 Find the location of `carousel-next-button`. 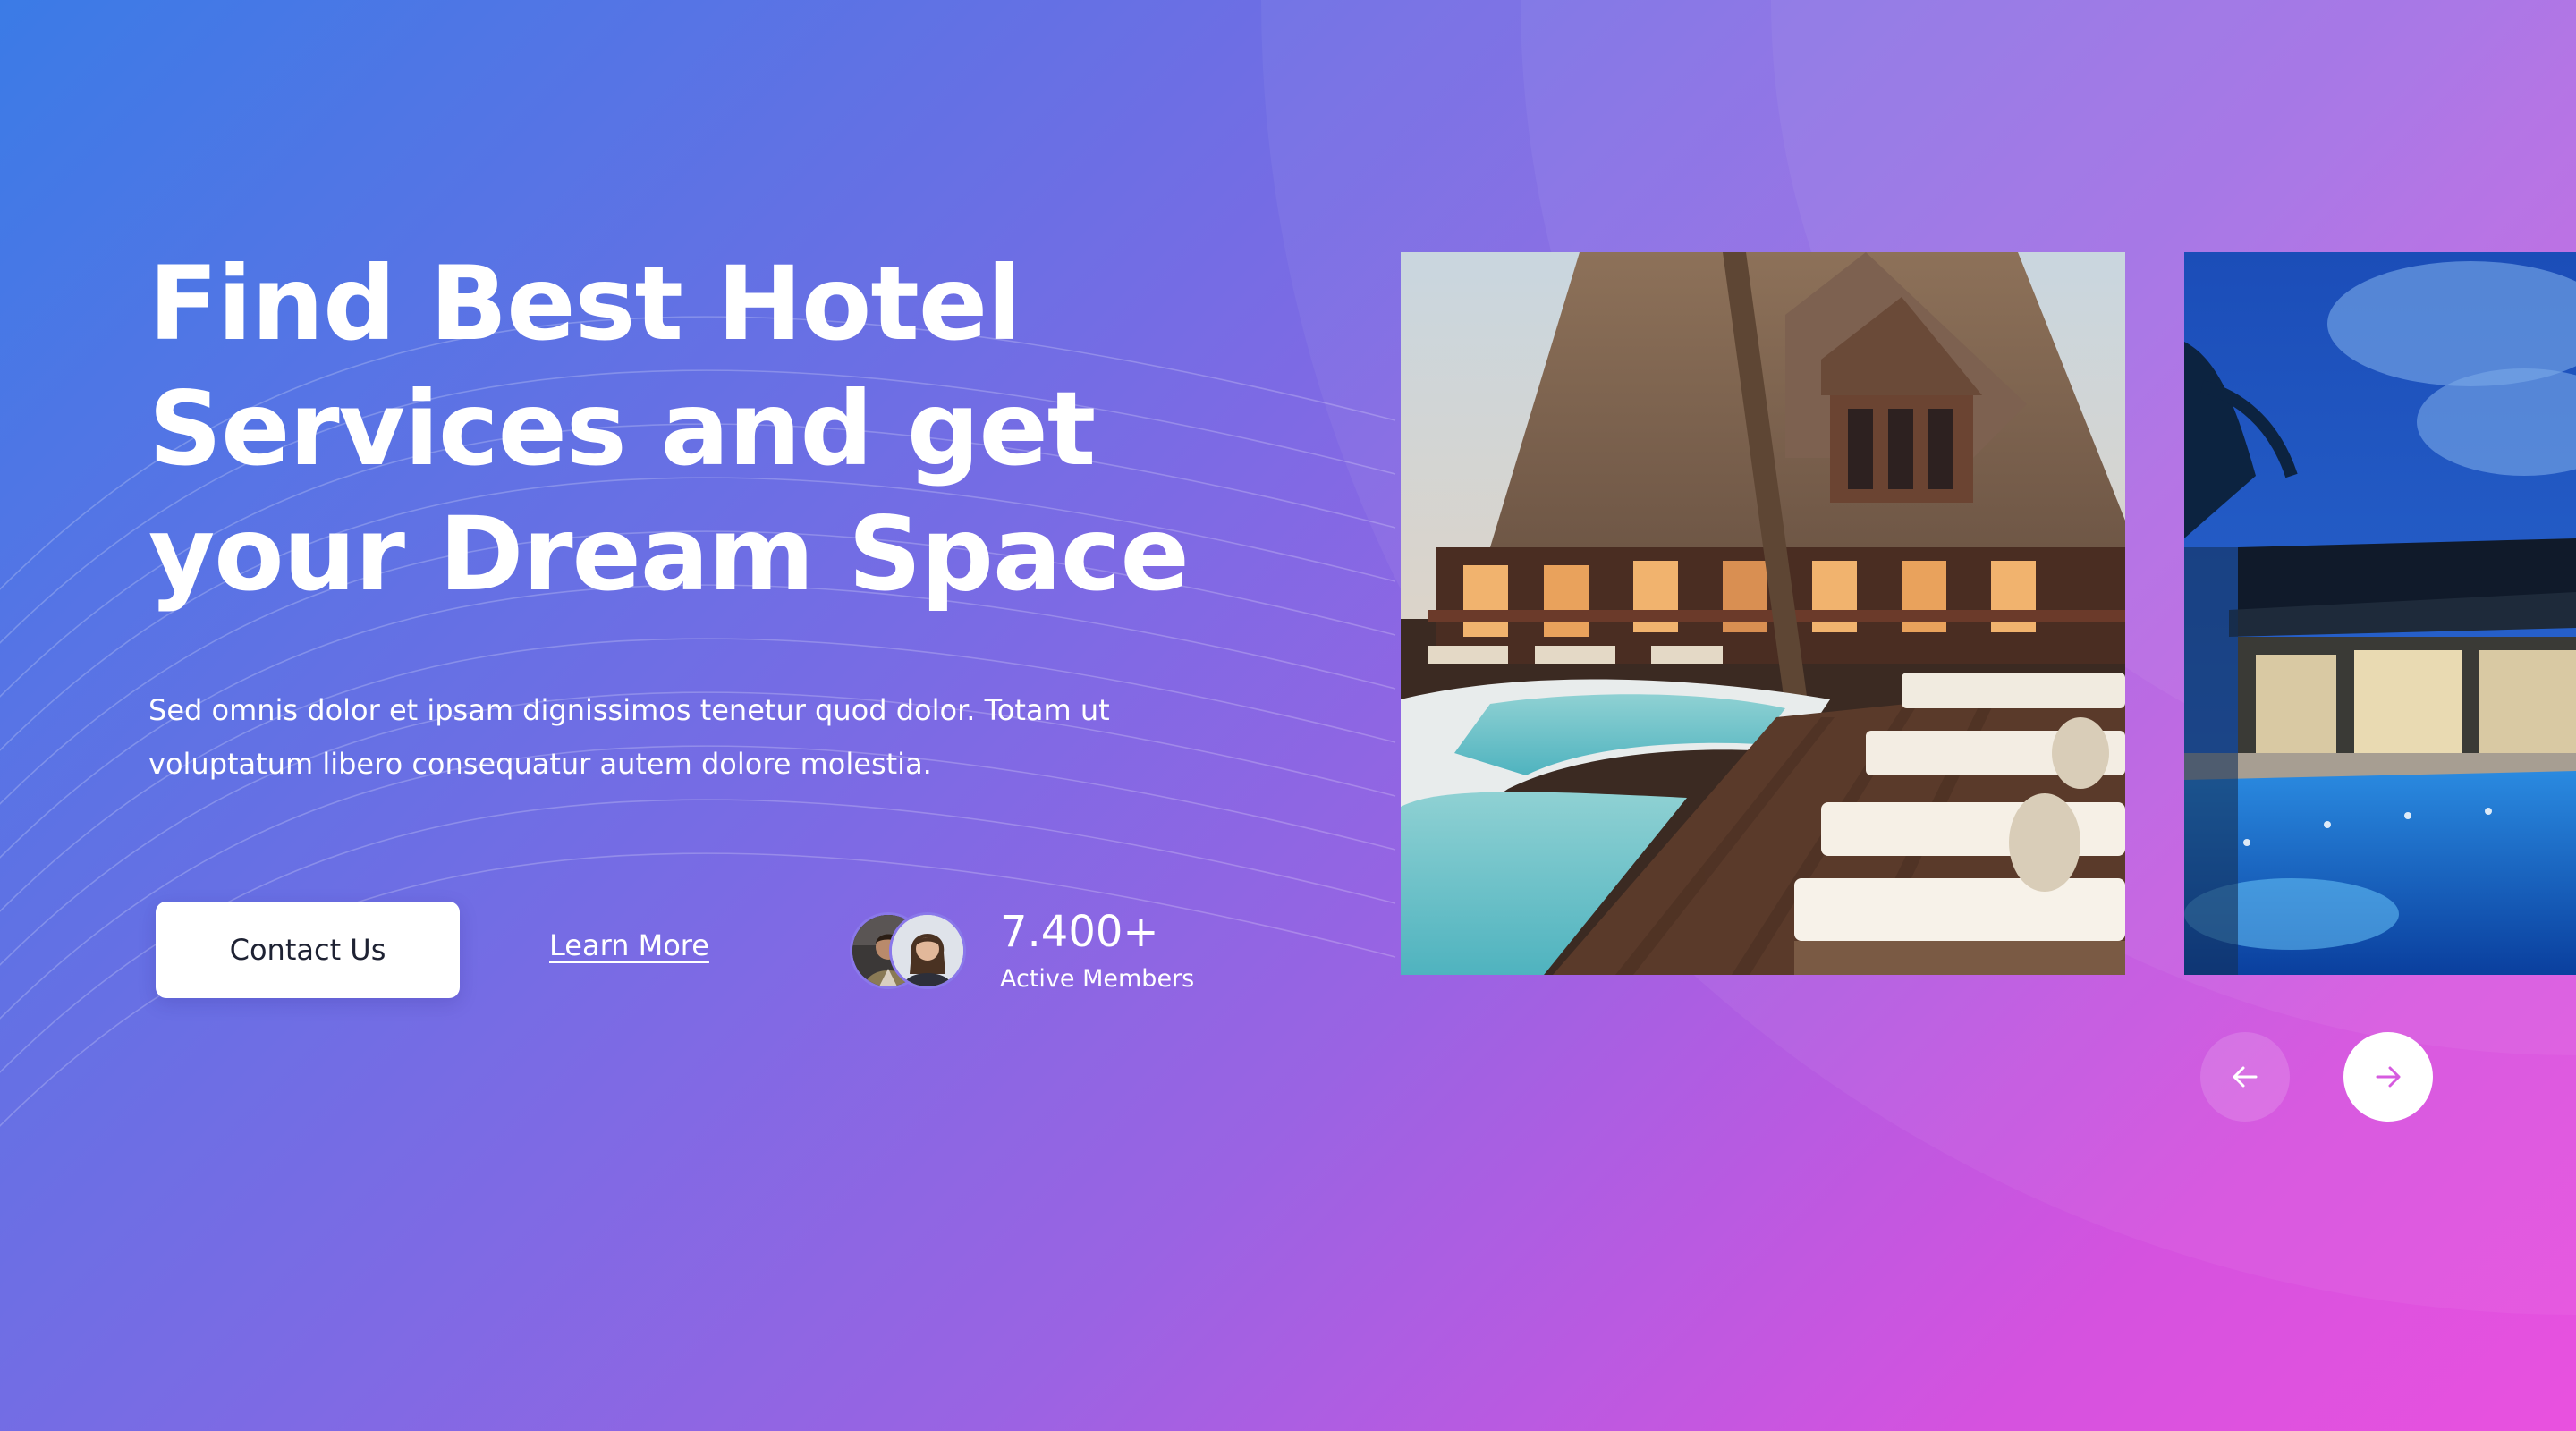

carousel-next-button is located at coordinates (2388, 1077).